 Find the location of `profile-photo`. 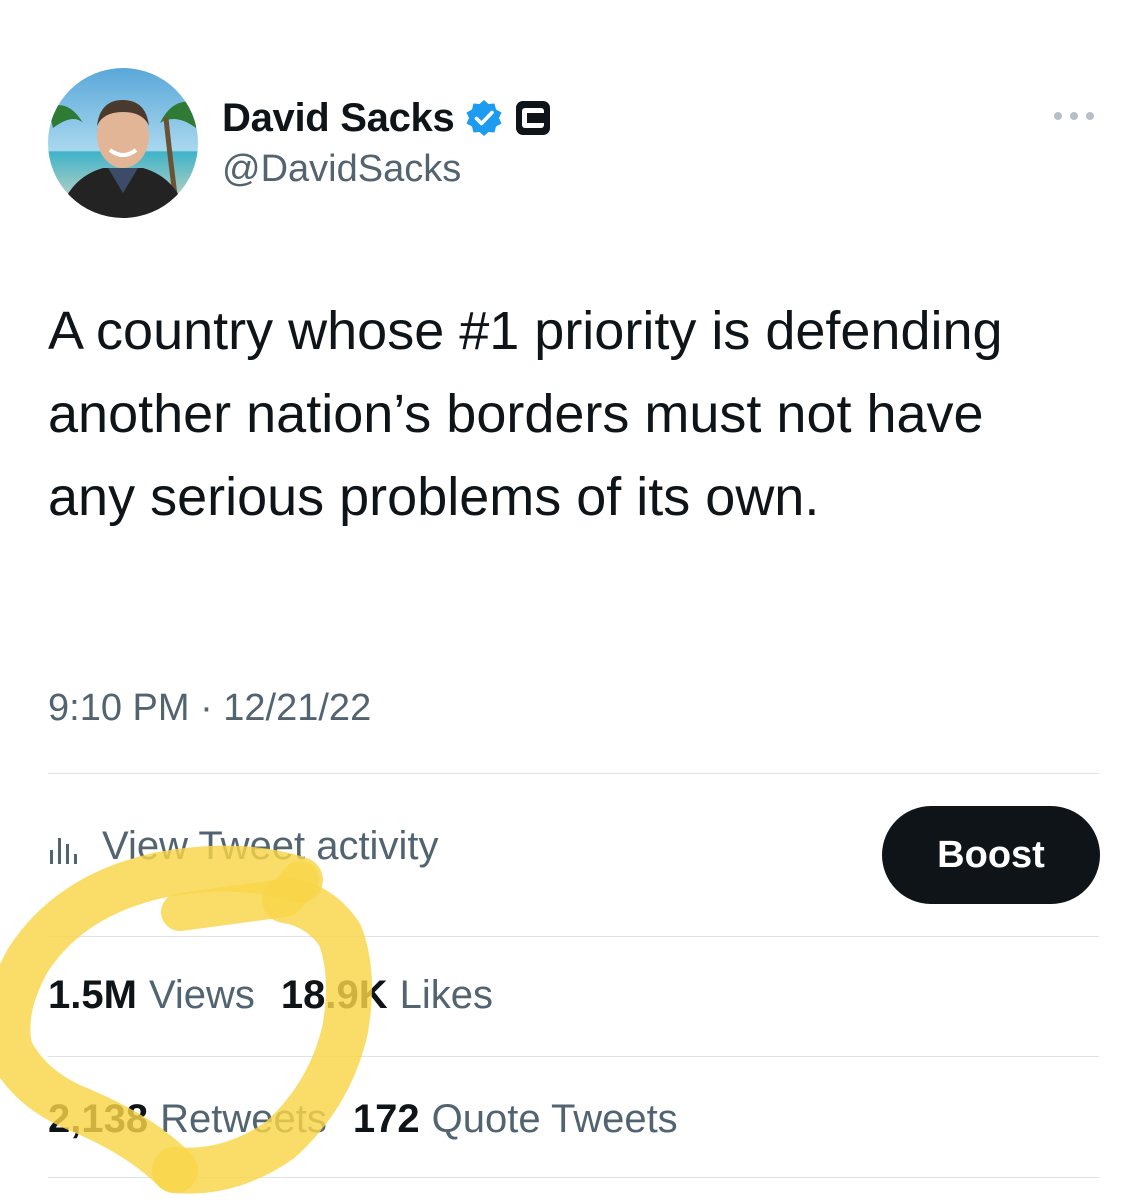

profile-photo is located at coordinates (123, 143).